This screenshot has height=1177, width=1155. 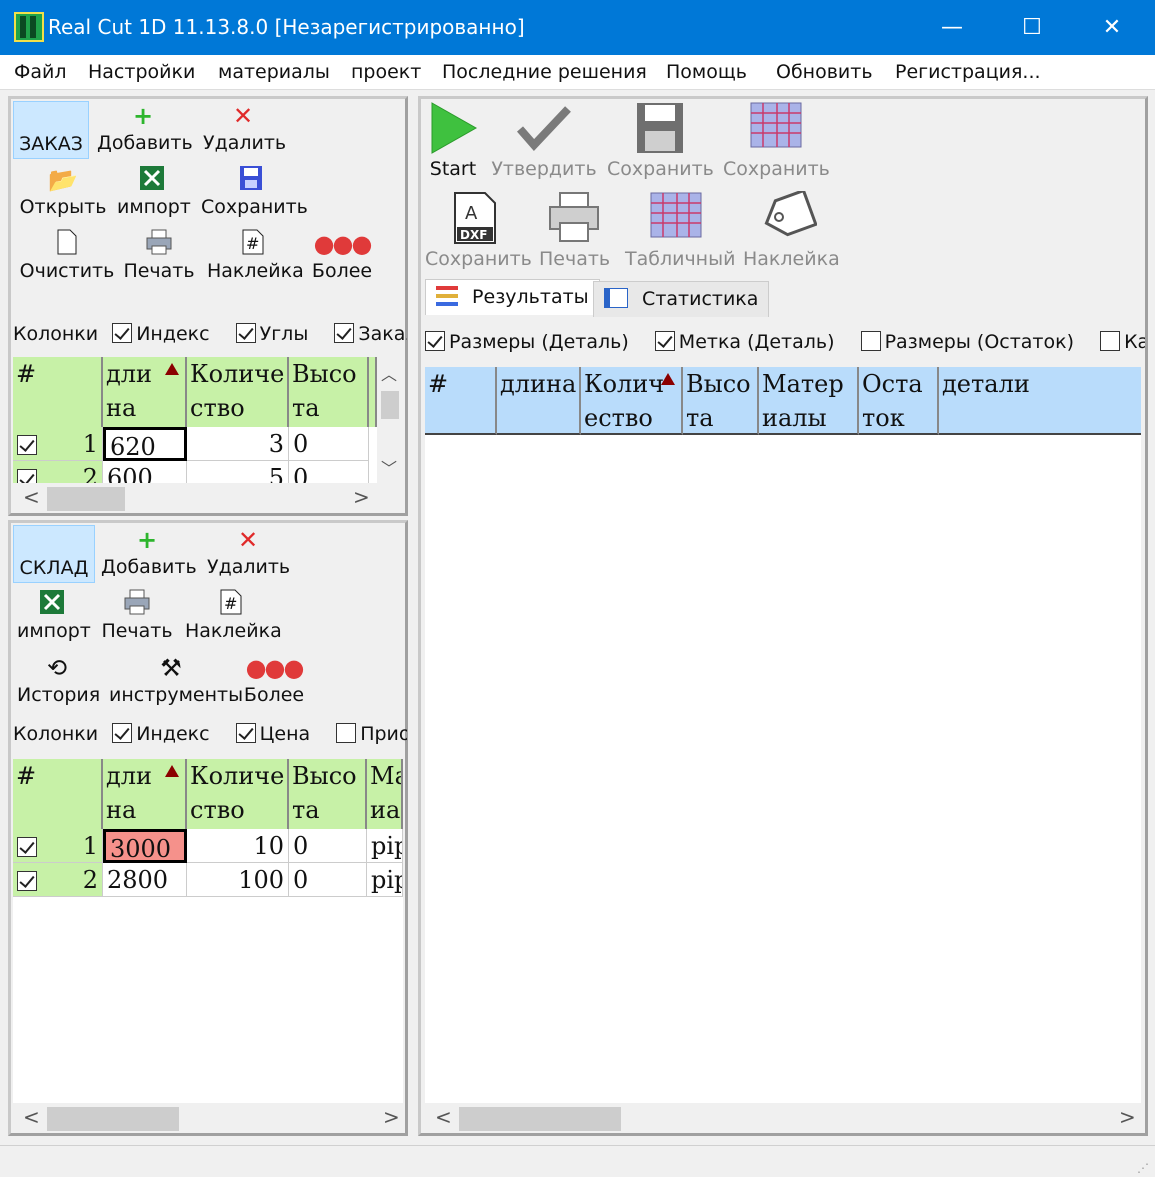 I want to click on order-tab-button: ЗАКАЗ, so click(x=51, y=130).